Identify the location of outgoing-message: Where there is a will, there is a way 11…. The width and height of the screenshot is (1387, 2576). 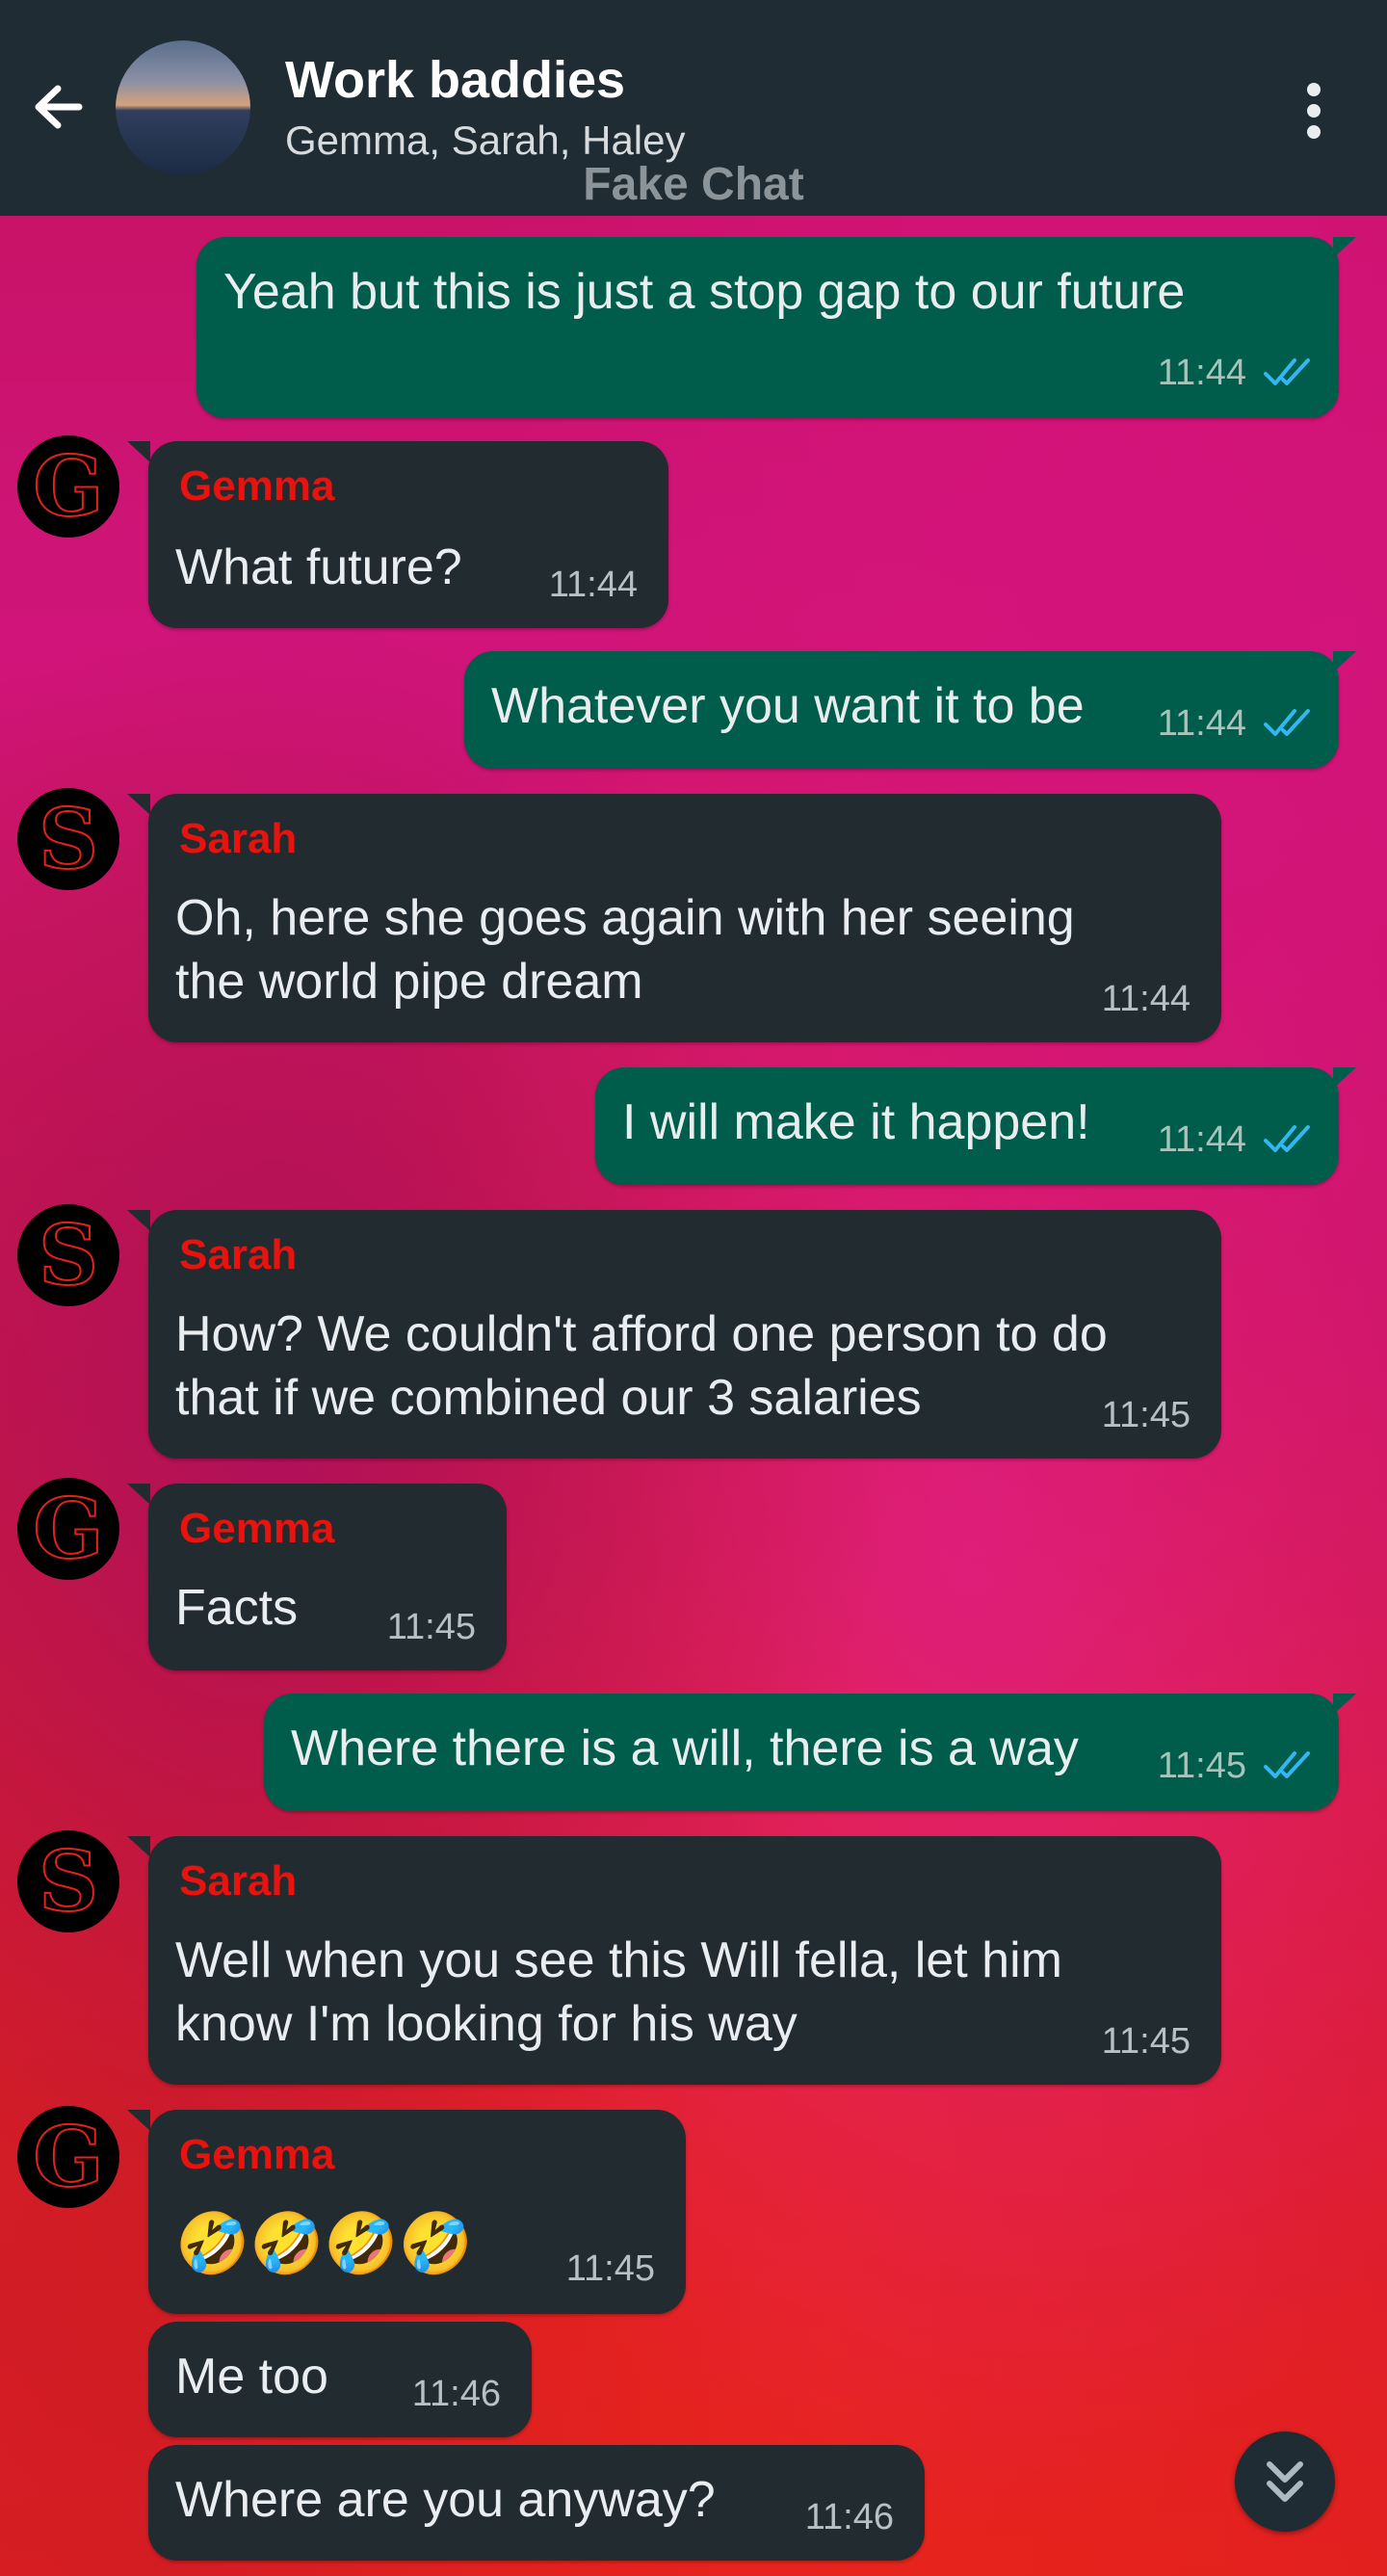
(810, 1752).